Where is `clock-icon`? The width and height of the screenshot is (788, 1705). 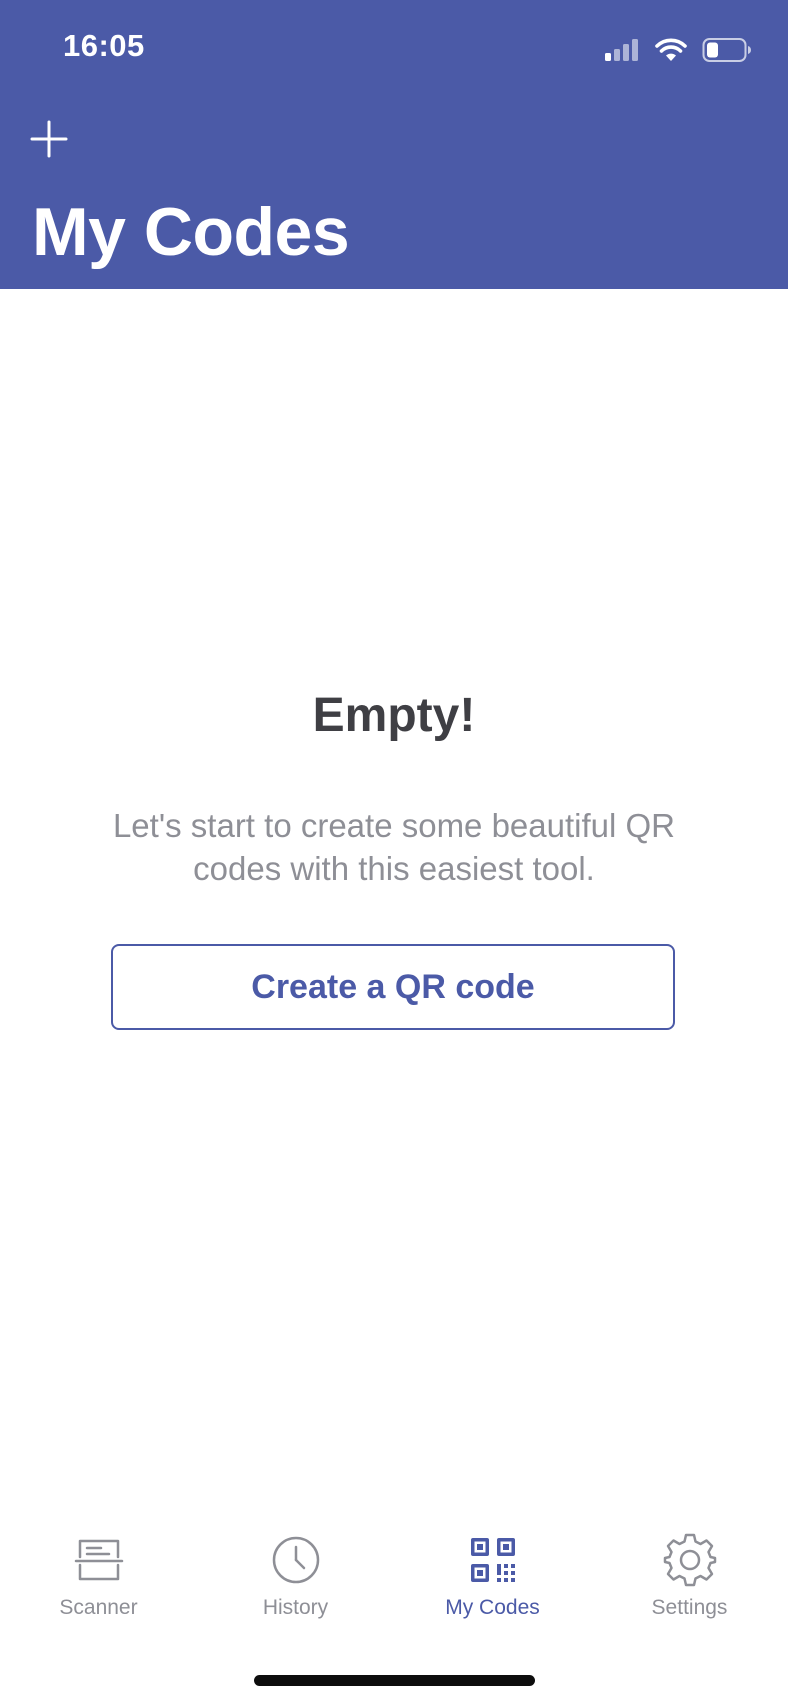
clock-icon is located at coordinates (295, 1560).